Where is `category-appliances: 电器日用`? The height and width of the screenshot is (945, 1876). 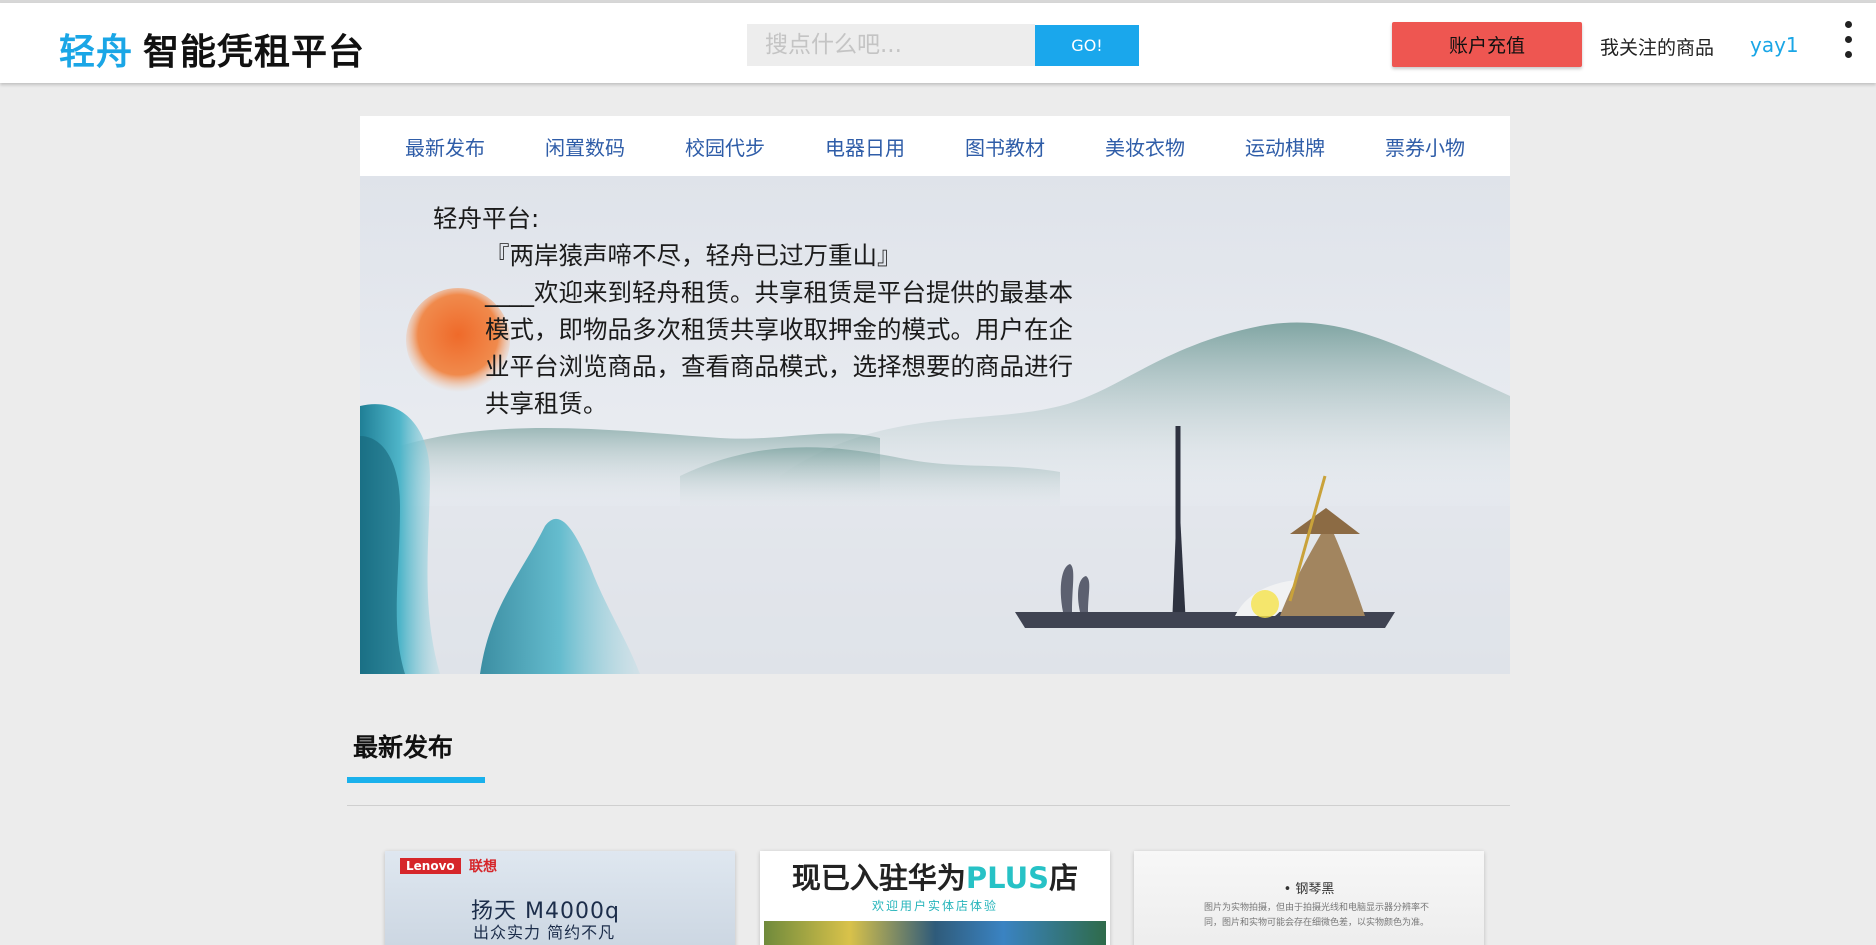
category-appliances: 电器日用 is located at coordinates (865, 146).